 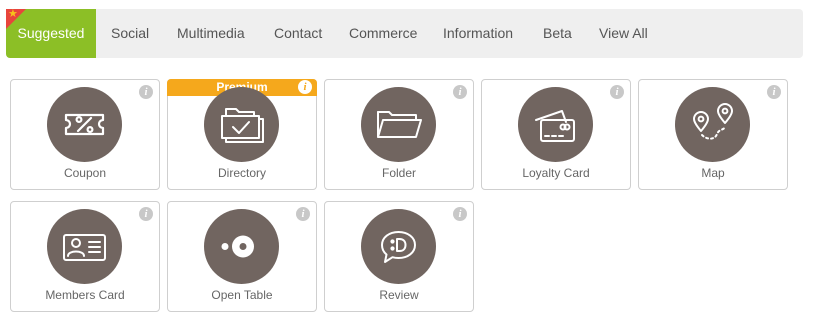 I want to click on tab-label: Beta, so click(x=557, y=33).